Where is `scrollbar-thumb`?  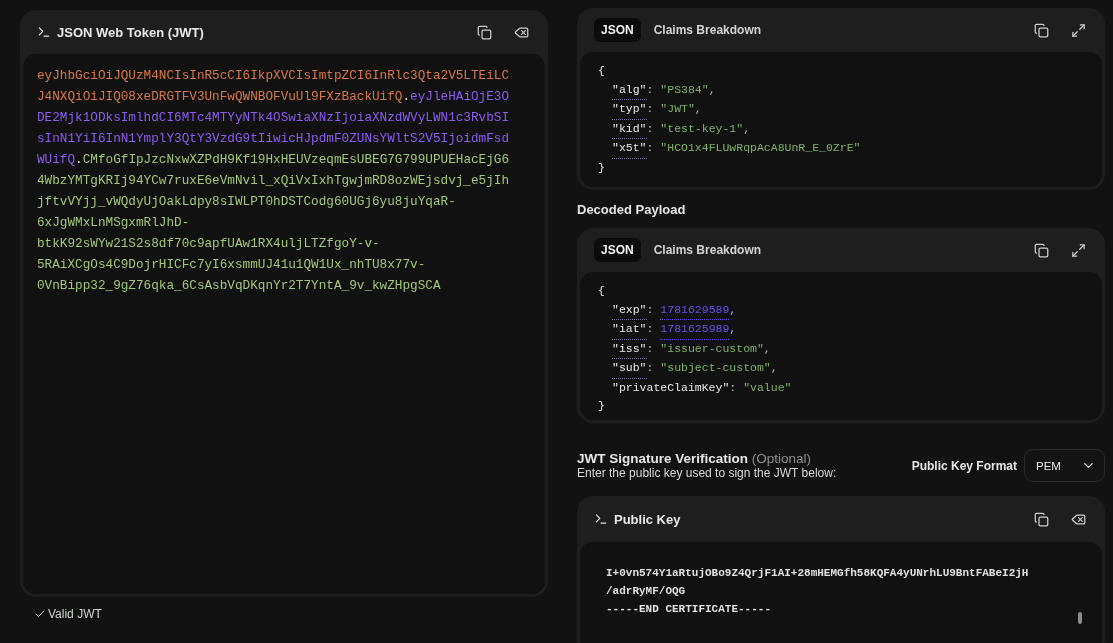
scrollbar-thumb is located at coordinates (1080, 618).